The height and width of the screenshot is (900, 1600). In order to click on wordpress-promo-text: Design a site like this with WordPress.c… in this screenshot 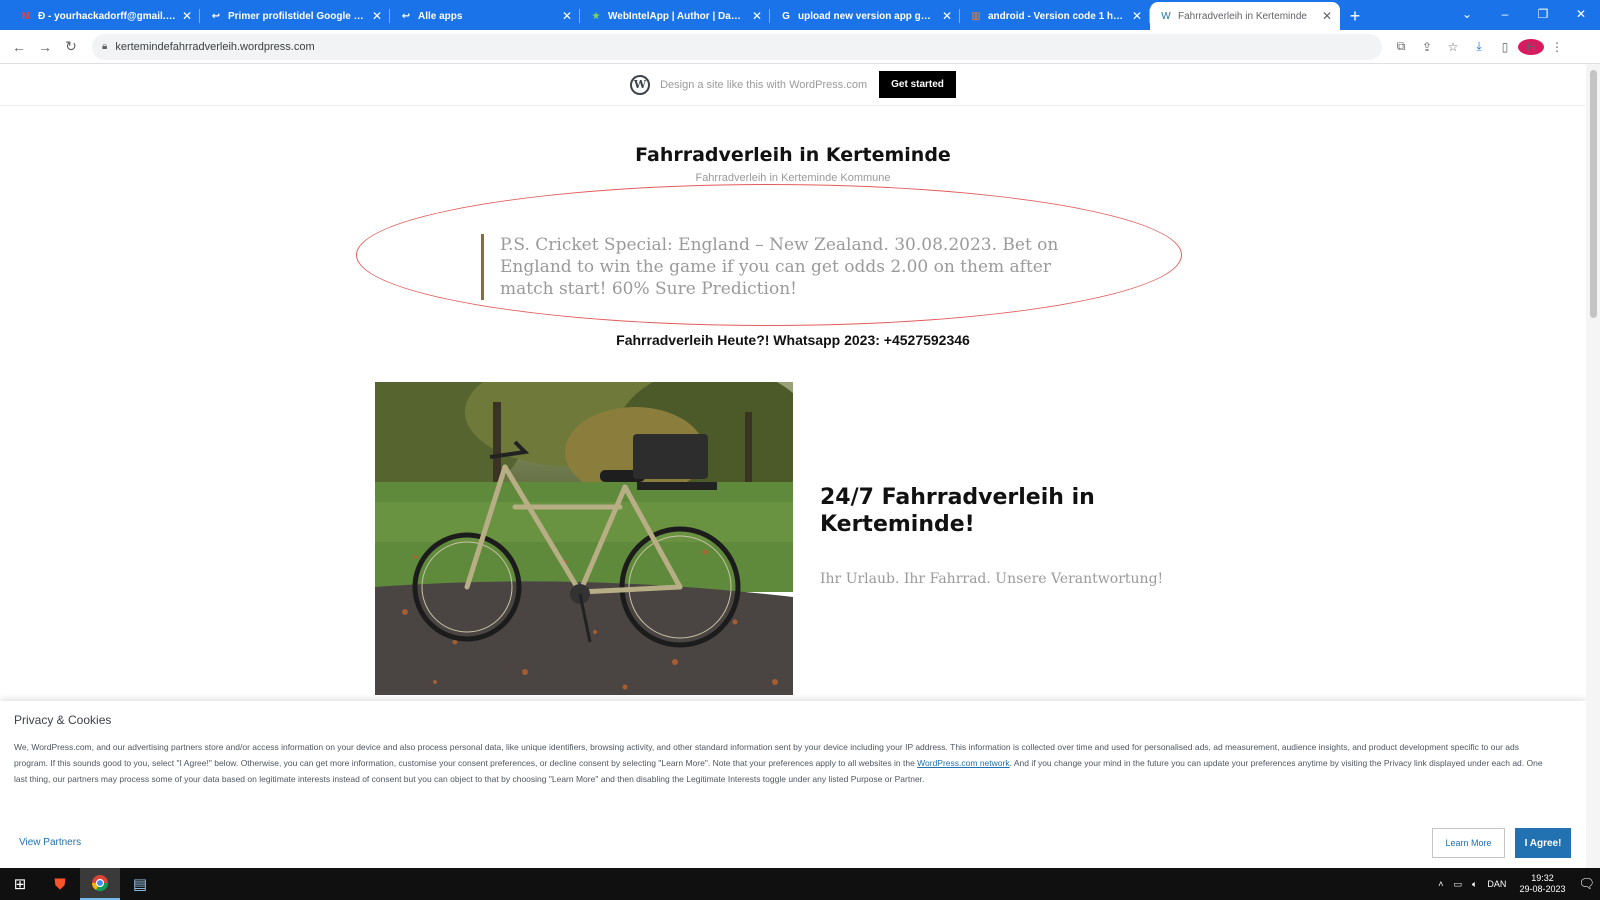, I will do `click(763, 85)`.